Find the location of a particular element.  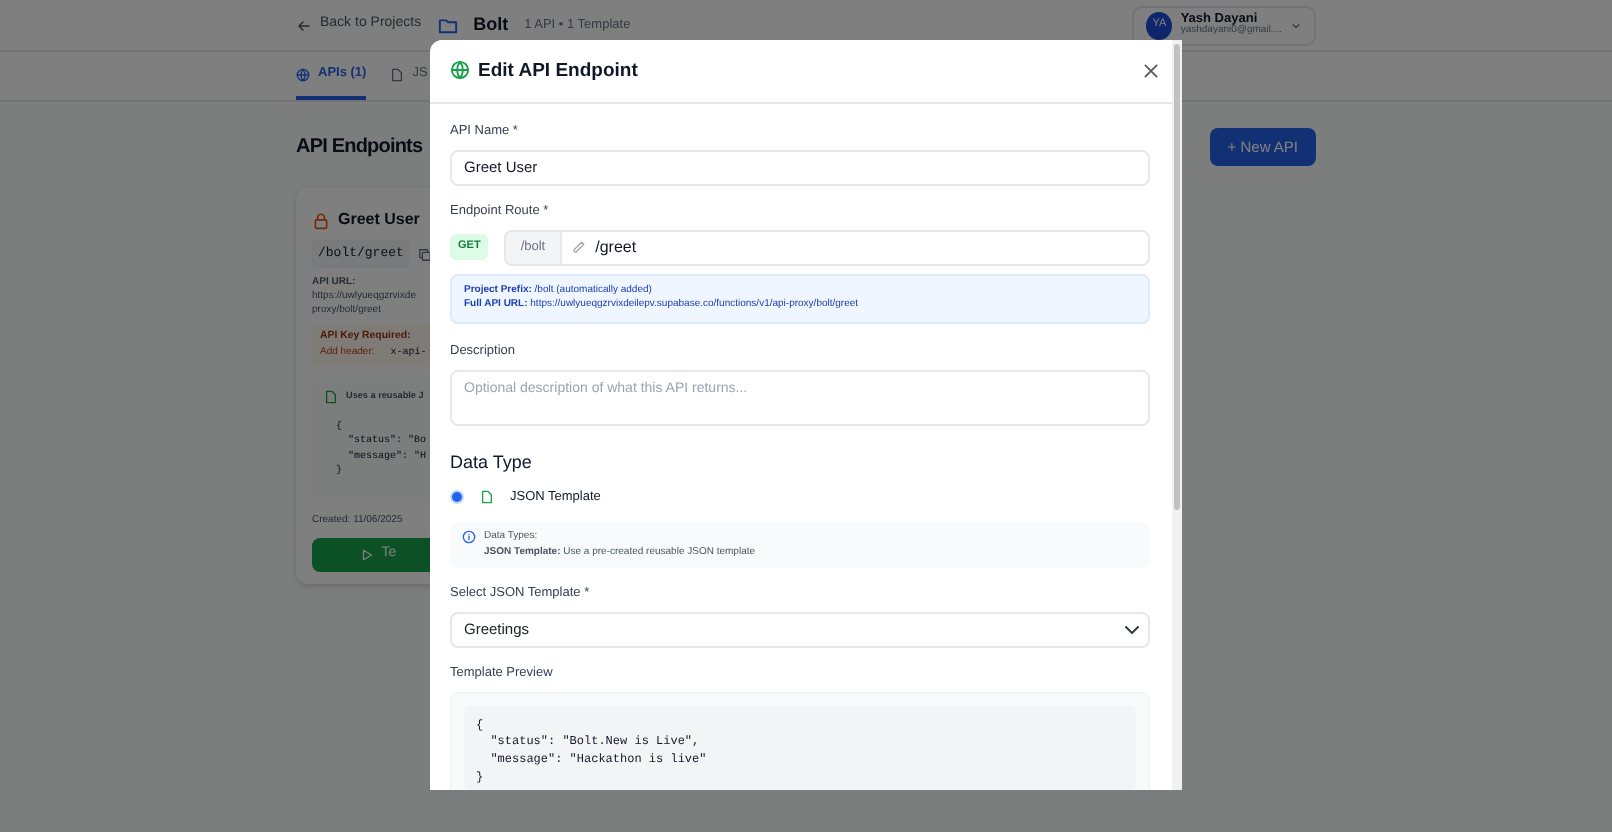

section-heading: Data Type is located at coordinates (492, 462).